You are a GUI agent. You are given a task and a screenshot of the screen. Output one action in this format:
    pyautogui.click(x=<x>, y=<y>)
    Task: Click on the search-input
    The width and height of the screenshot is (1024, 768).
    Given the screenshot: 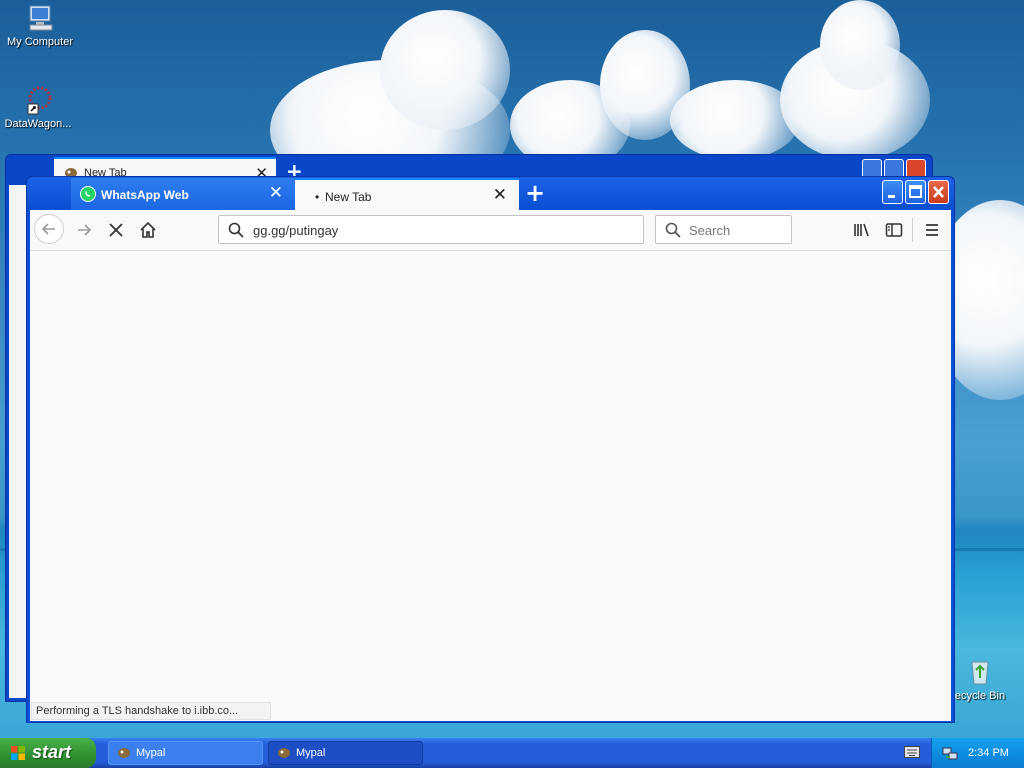 What is the action you would take?
    pyautogui.click(x=738, y=230)
    